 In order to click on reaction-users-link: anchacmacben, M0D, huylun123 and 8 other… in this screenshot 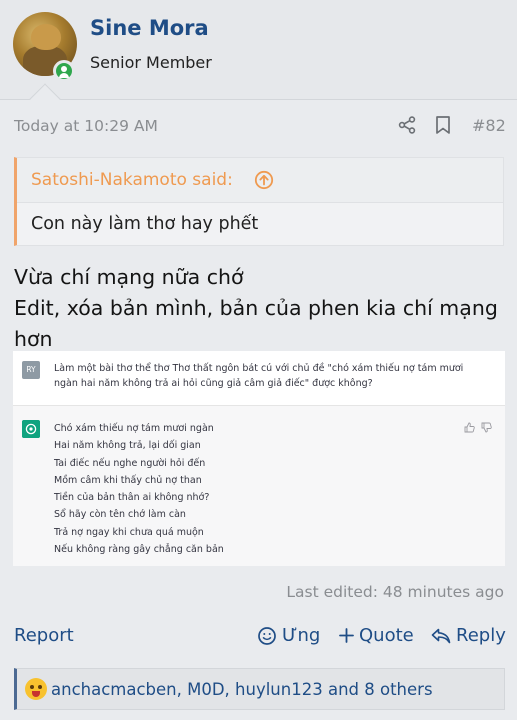, I will do `click(242, 689)`.